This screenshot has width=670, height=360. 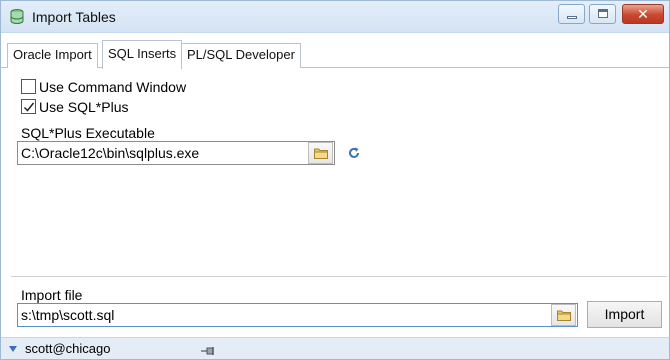 I want to click on use-command-window-label: Use Command Window, so click(x=113, y=87).